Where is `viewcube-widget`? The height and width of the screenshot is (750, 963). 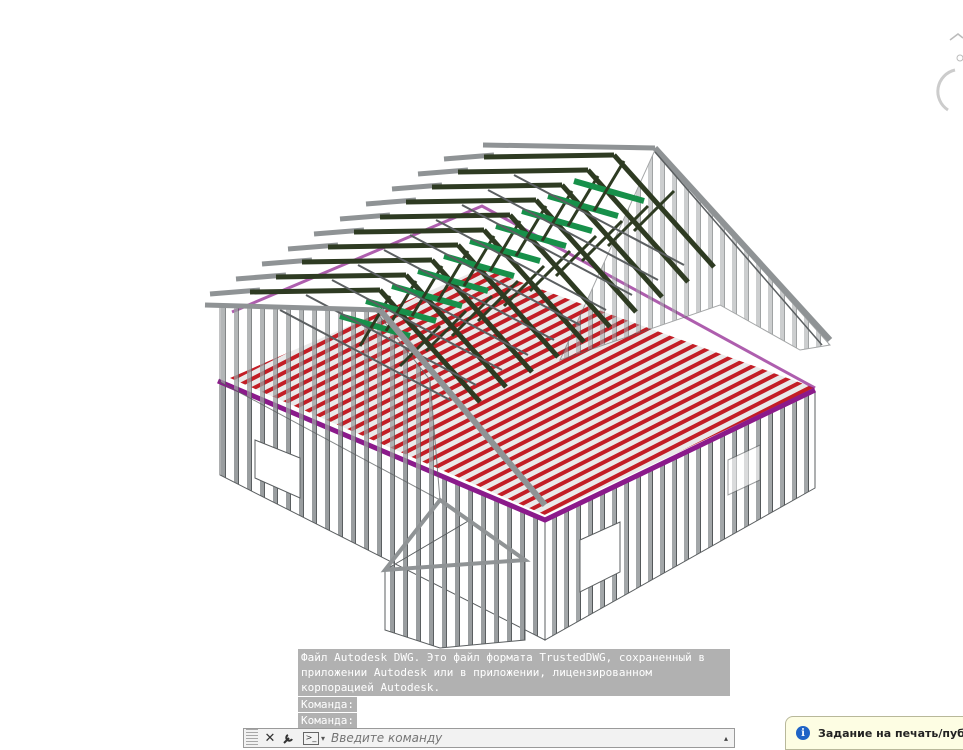 viewcube-widget is located at coordinates (949, 72).